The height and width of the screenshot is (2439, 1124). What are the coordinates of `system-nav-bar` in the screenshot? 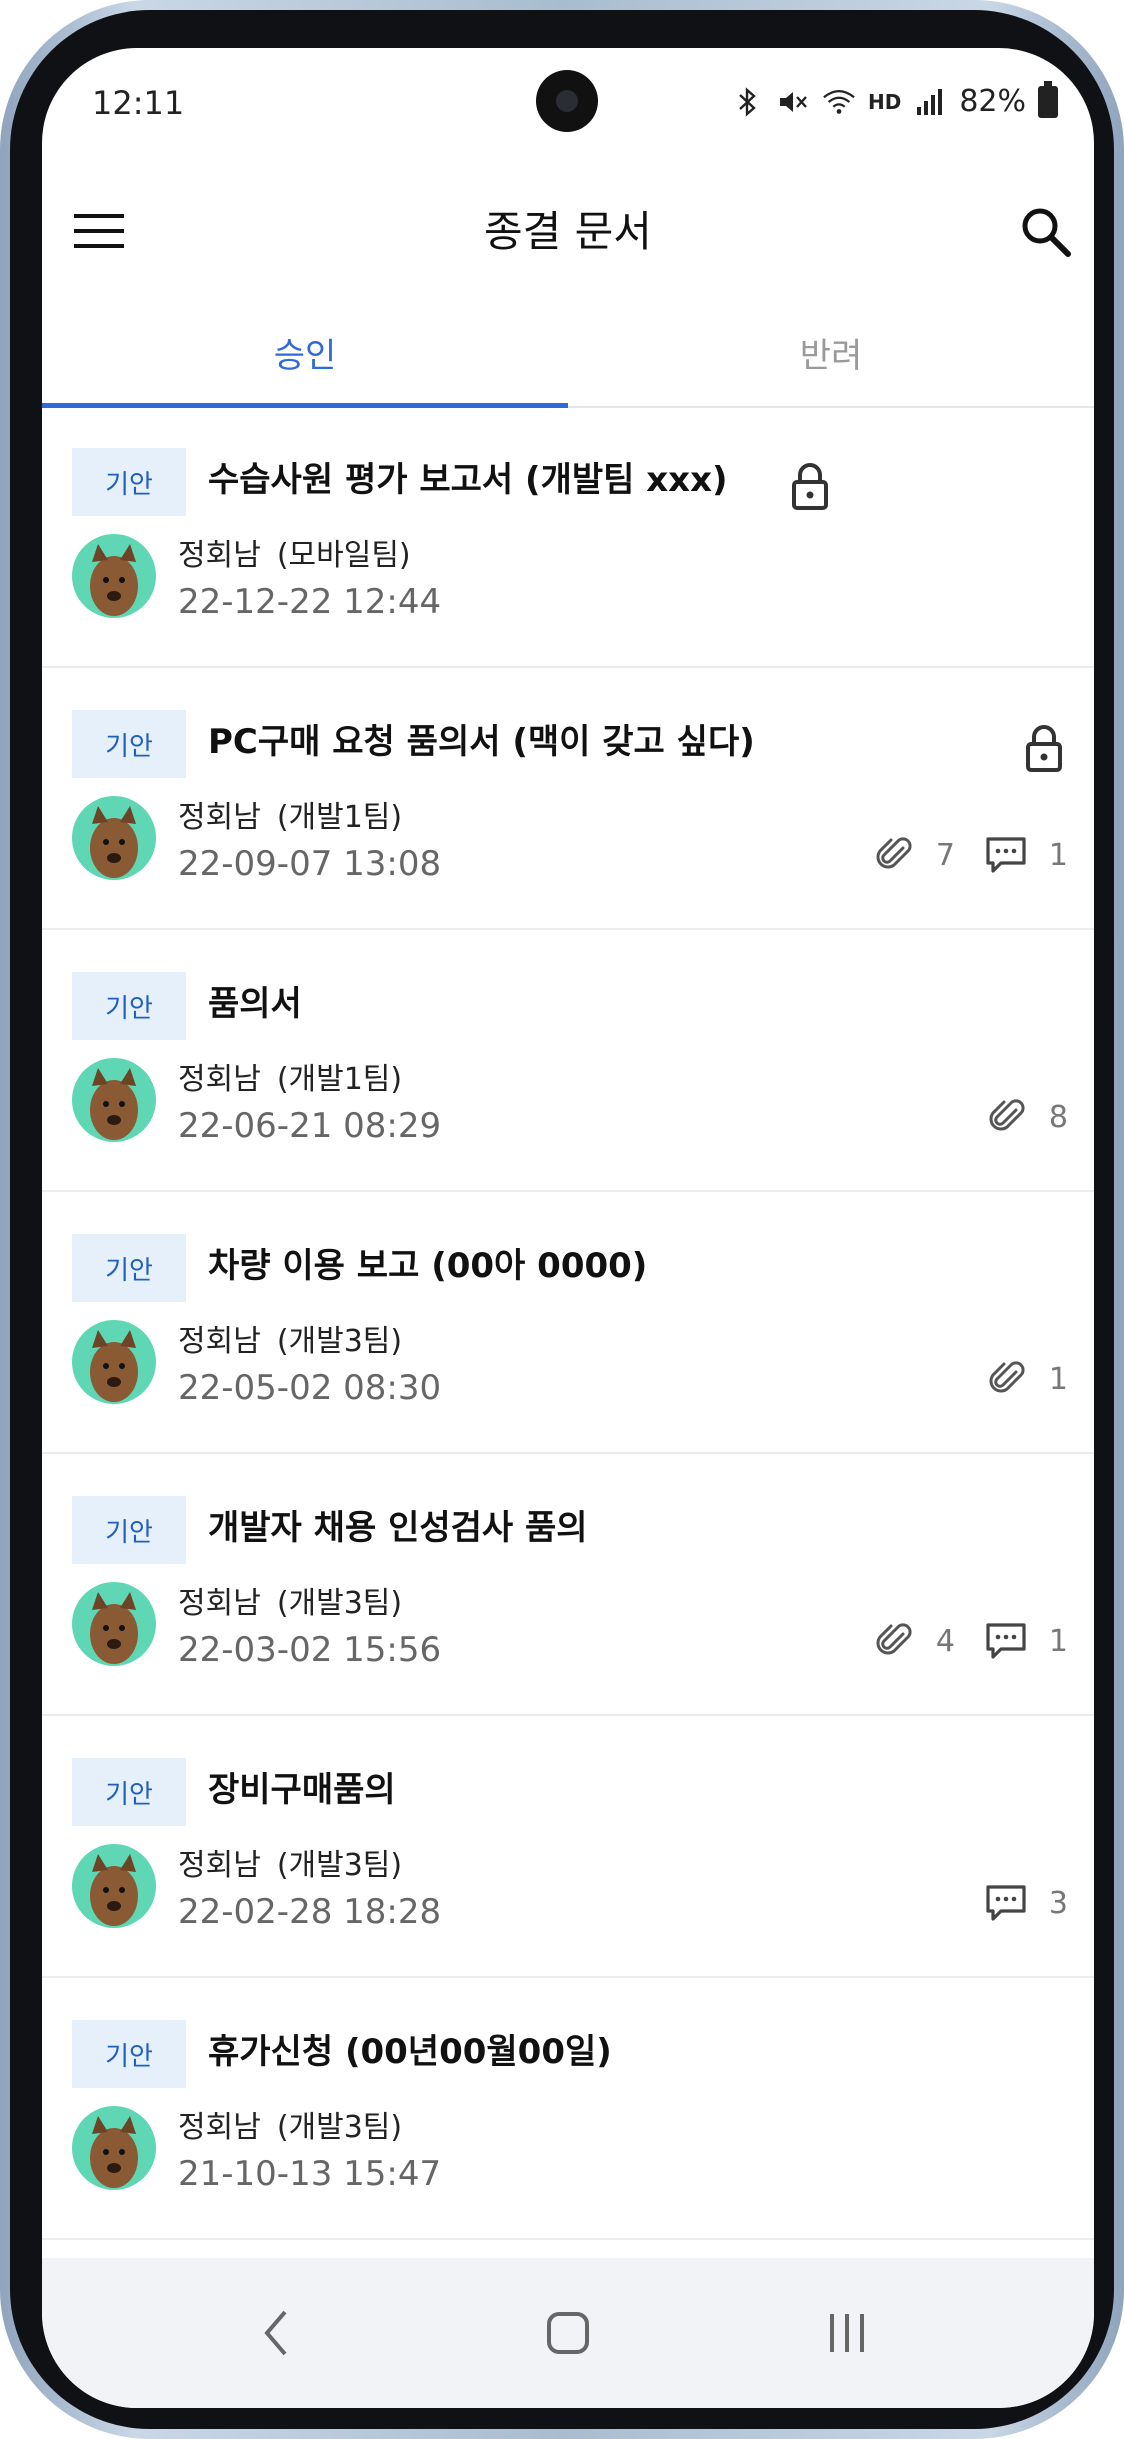 It's located at (568, 2333).